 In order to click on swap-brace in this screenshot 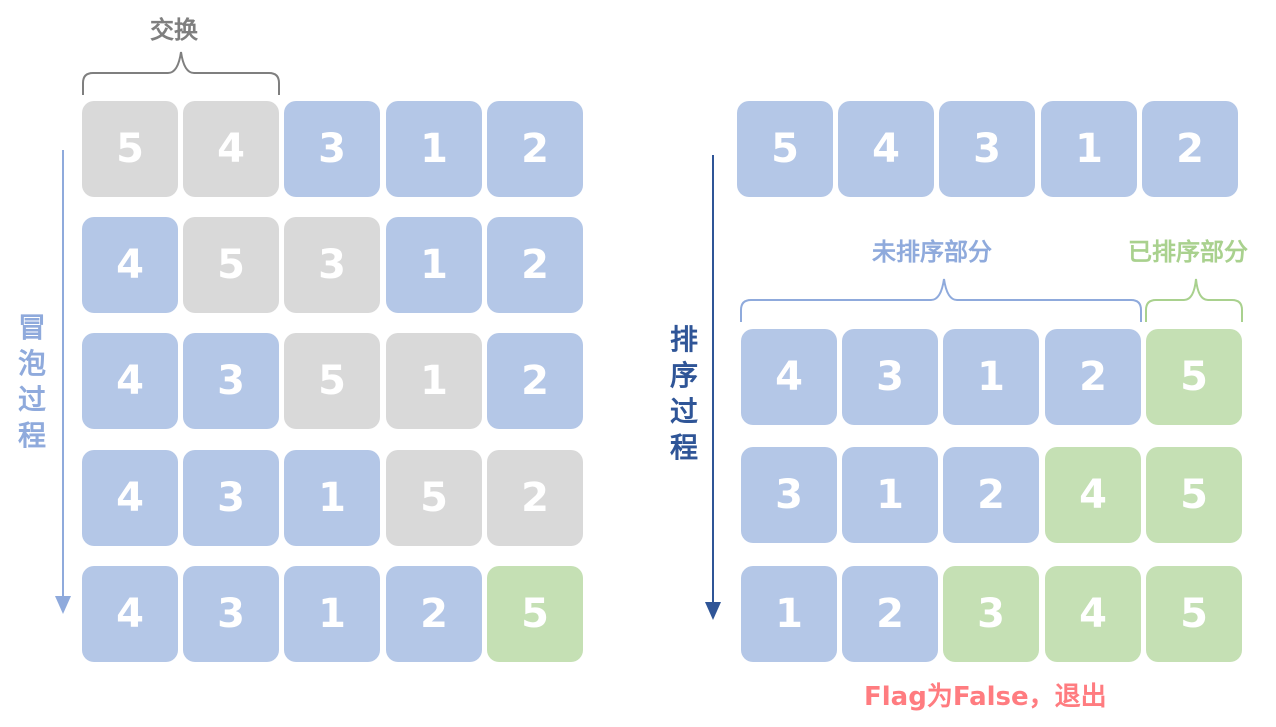, I will do `click(181, 73)`.